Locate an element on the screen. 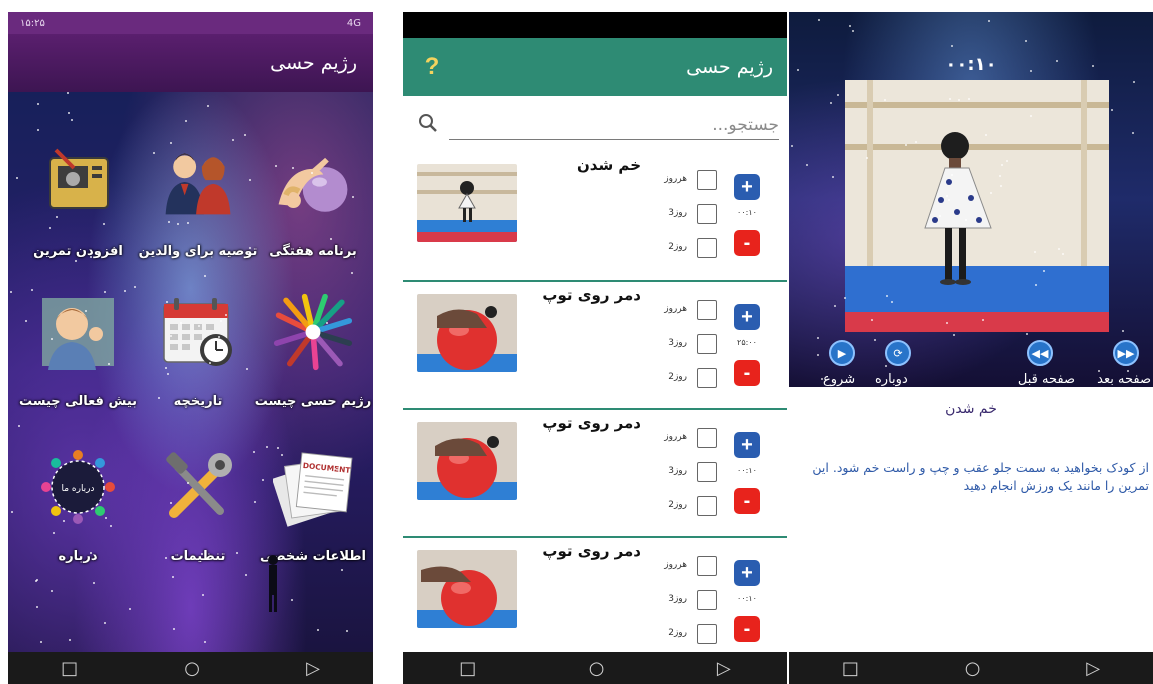 The height and width of the screenshot is (684, 1153). wrench-icon is located at coordinates (198, 487).